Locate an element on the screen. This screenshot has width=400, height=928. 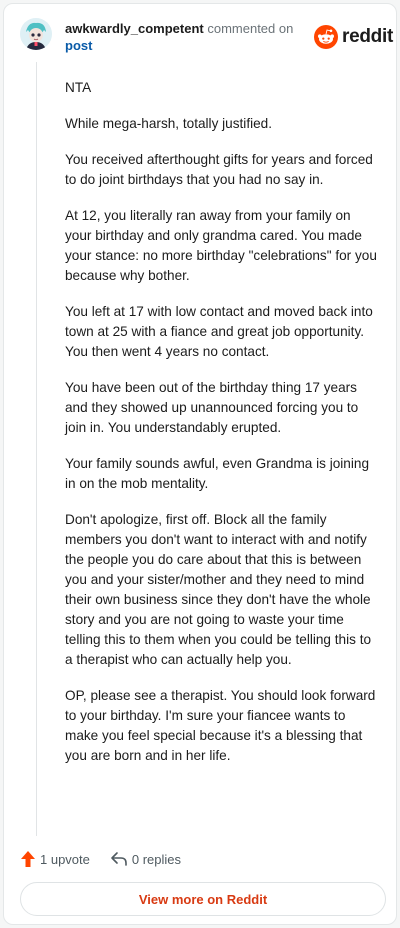
upvote-count: 1 upvote is located at coordinates (65, 859).